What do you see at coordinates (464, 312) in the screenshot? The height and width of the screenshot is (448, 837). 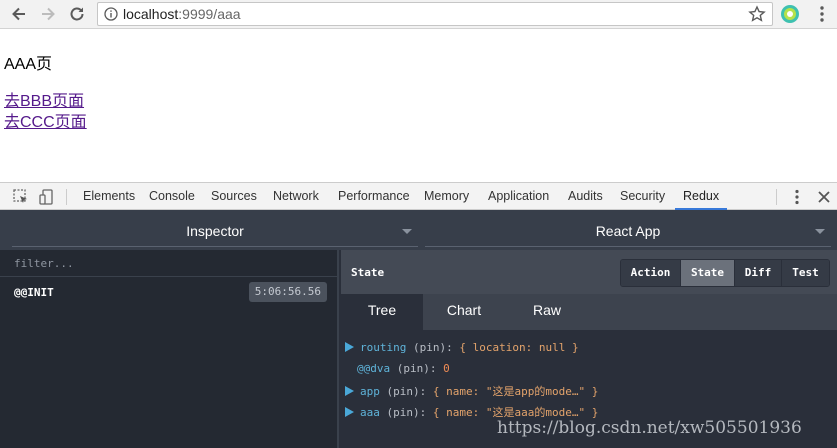 I see `tab-chart: Chart` at bounding box center [464, 312].